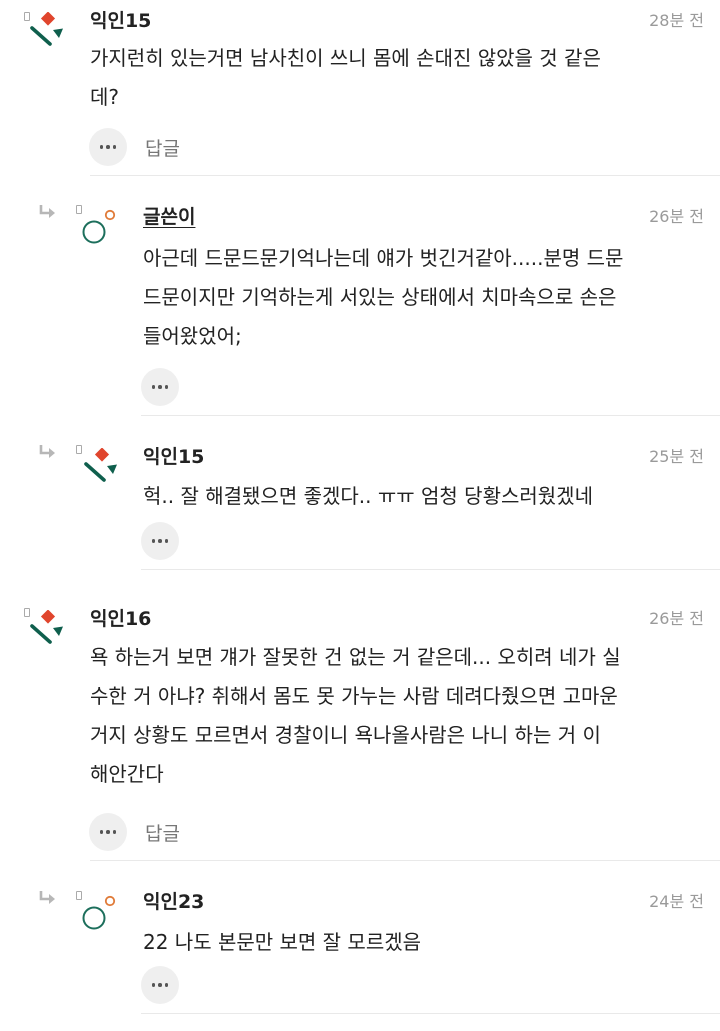 Image resolution: width=720 pixels, height=1031 pixels. I want to click on comment-line: 데?, so click(105, 97).